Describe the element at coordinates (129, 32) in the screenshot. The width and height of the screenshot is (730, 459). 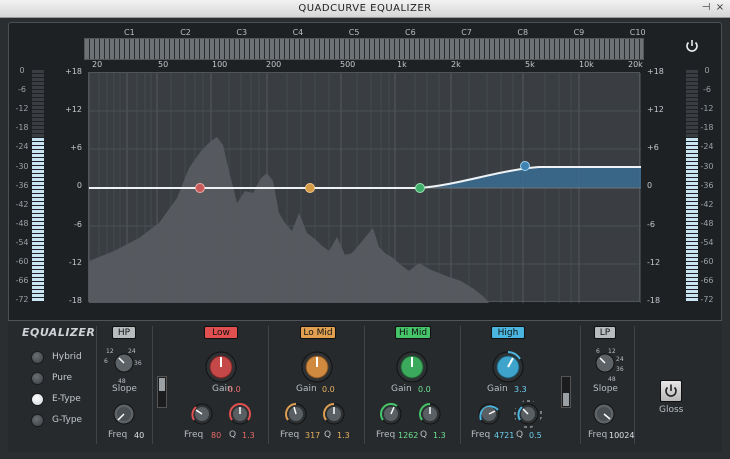
I see `note-label: C1` at that location.